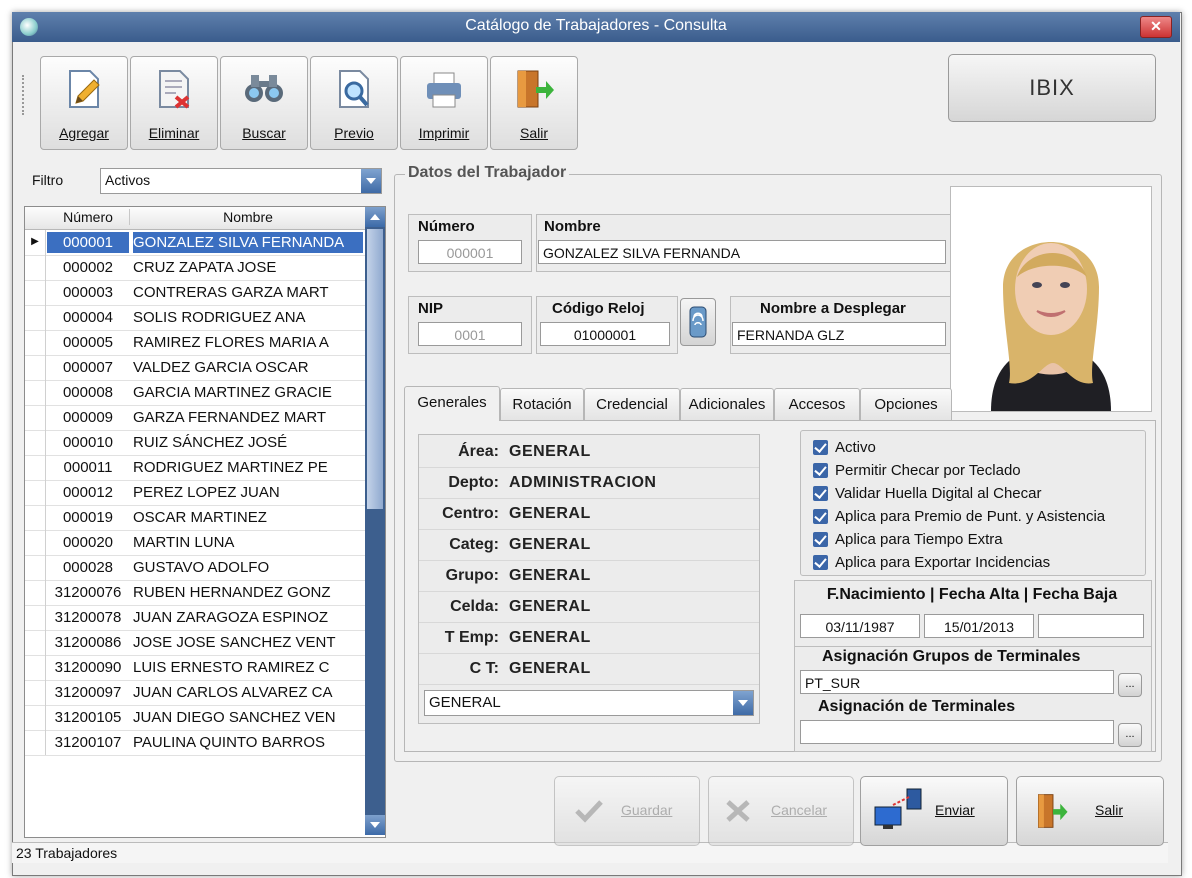 The image size is (1192, 878). Describe the element at coordinates (542, 404) in the screenshot. I see `tab-rotacion: Rotación` at that location.